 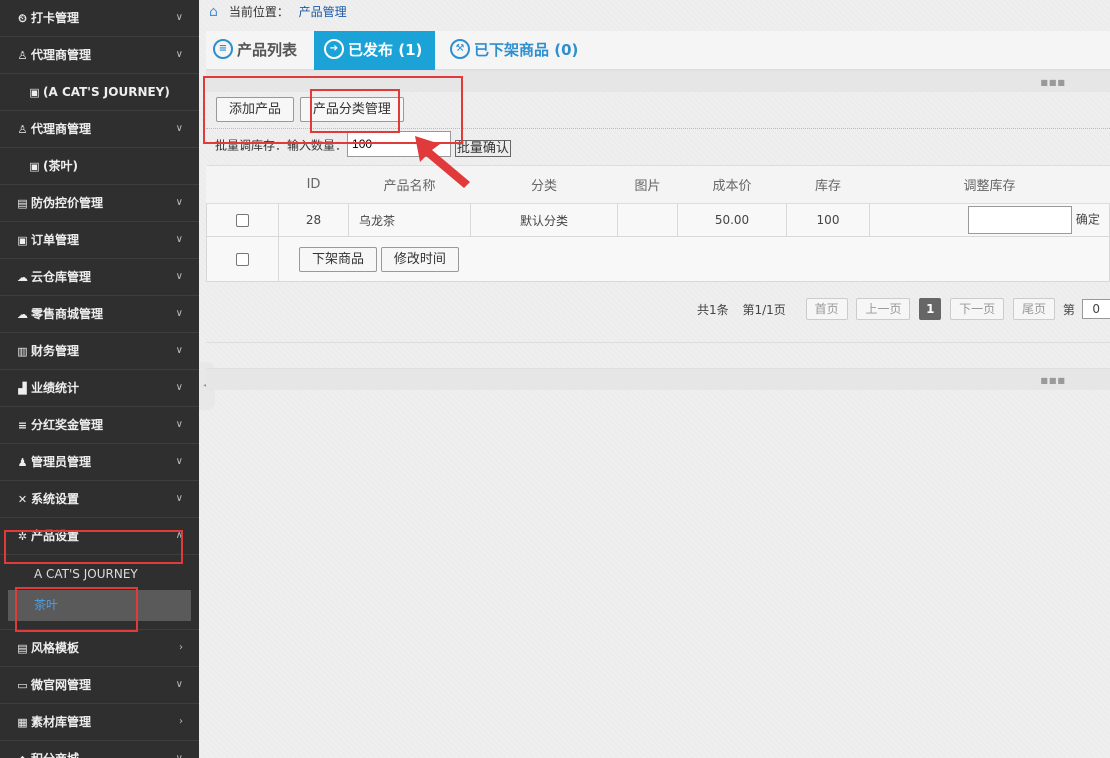 I want to click on submenu-item: A CAT'S JOURNEY, so click(x=99, y=574).